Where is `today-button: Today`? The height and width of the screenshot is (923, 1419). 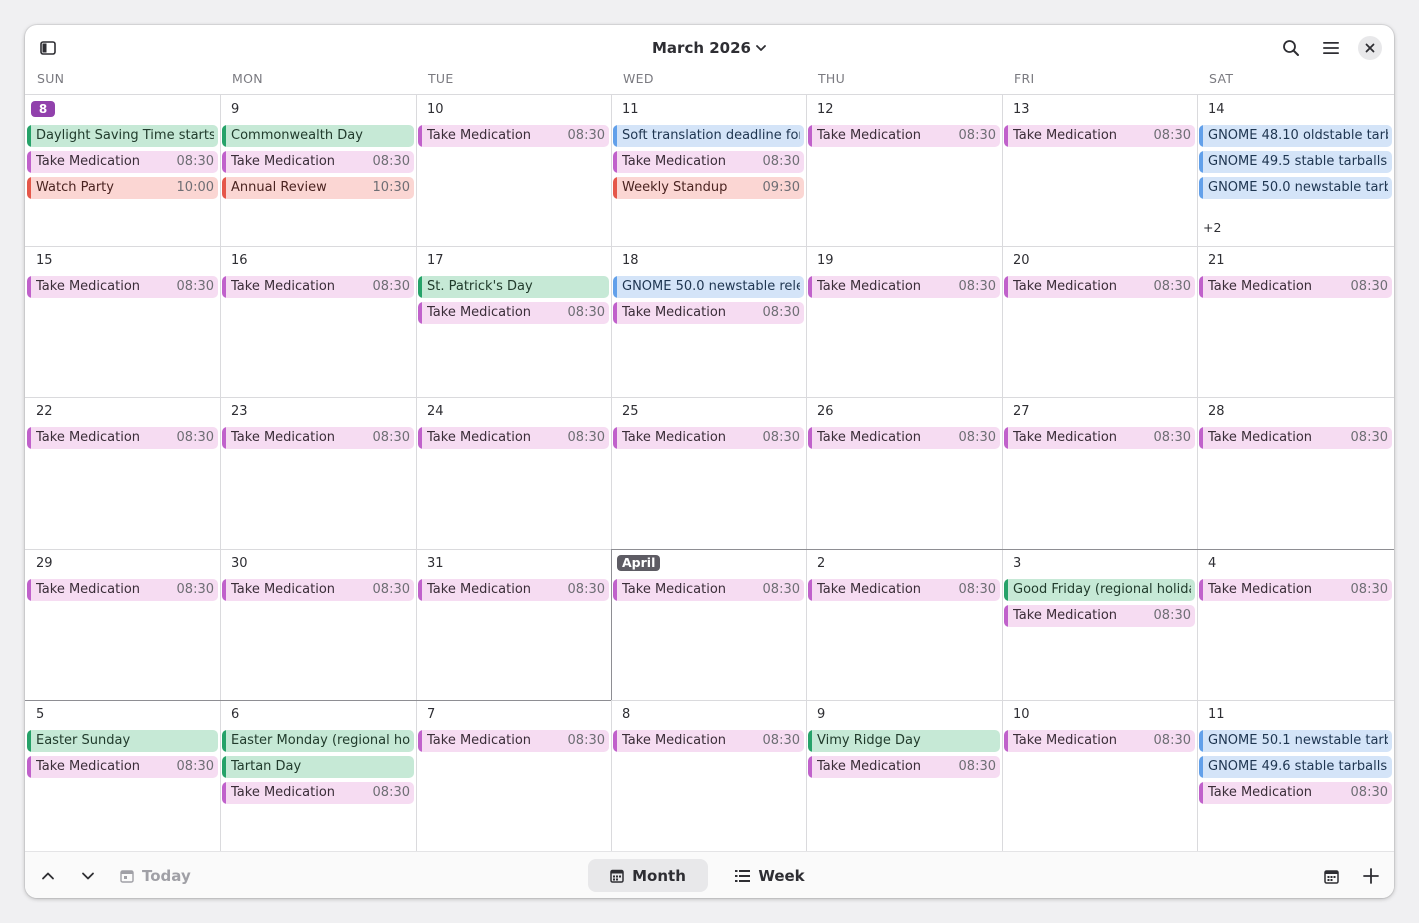
today-button: Today is located at coordinates (155, 876).